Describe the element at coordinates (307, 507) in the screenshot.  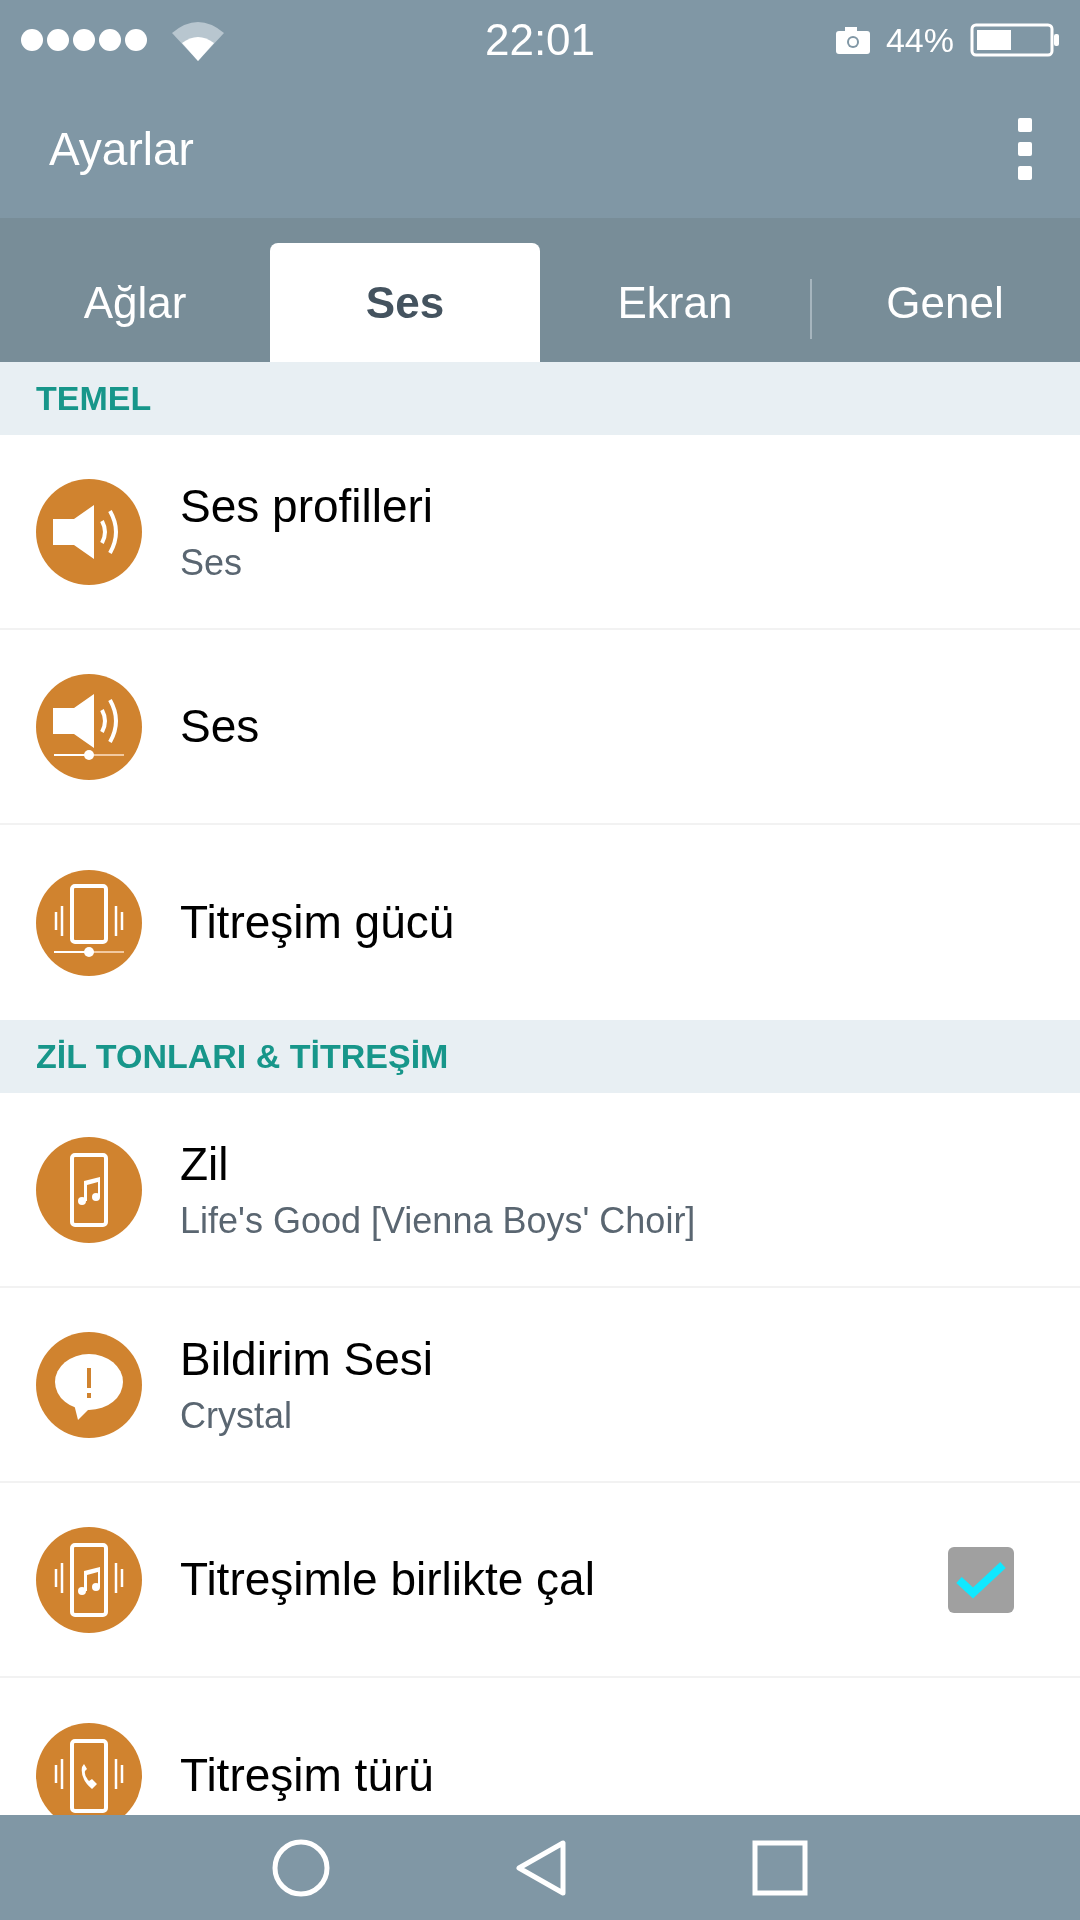
I see `row-title: Ses profilleri` at that location.